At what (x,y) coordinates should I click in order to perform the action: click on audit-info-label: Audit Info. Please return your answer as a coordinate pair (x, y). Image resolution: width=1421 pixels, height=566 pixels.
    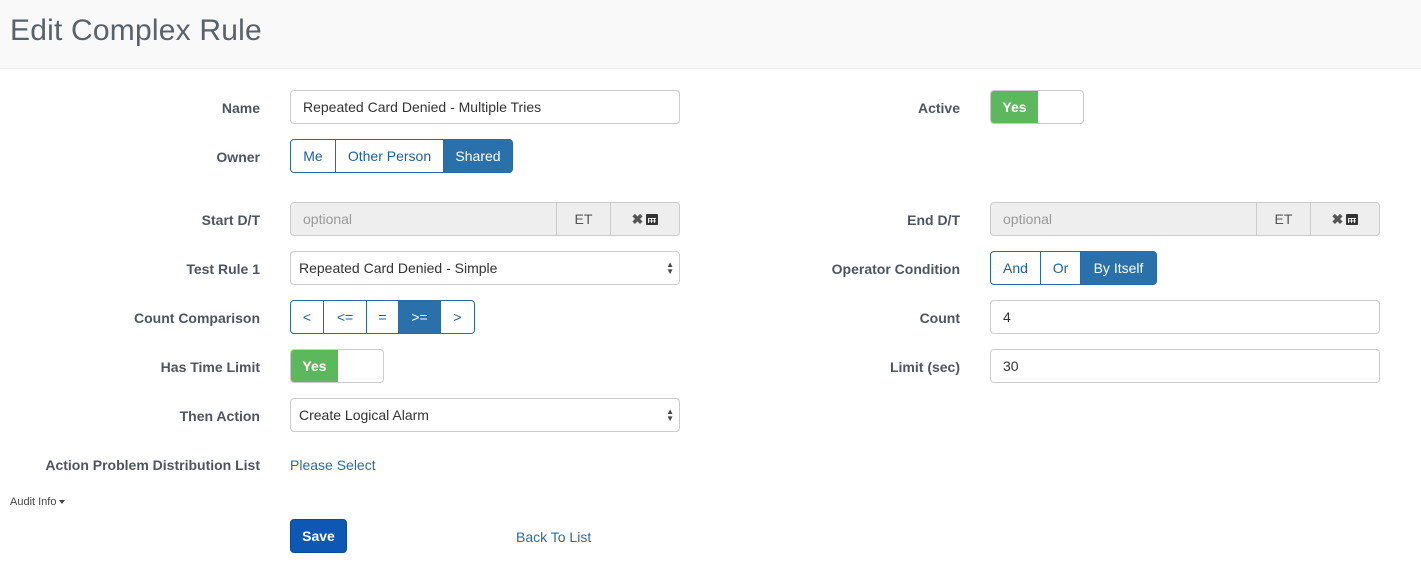
    Looking at the image, I should click on (33, 502).